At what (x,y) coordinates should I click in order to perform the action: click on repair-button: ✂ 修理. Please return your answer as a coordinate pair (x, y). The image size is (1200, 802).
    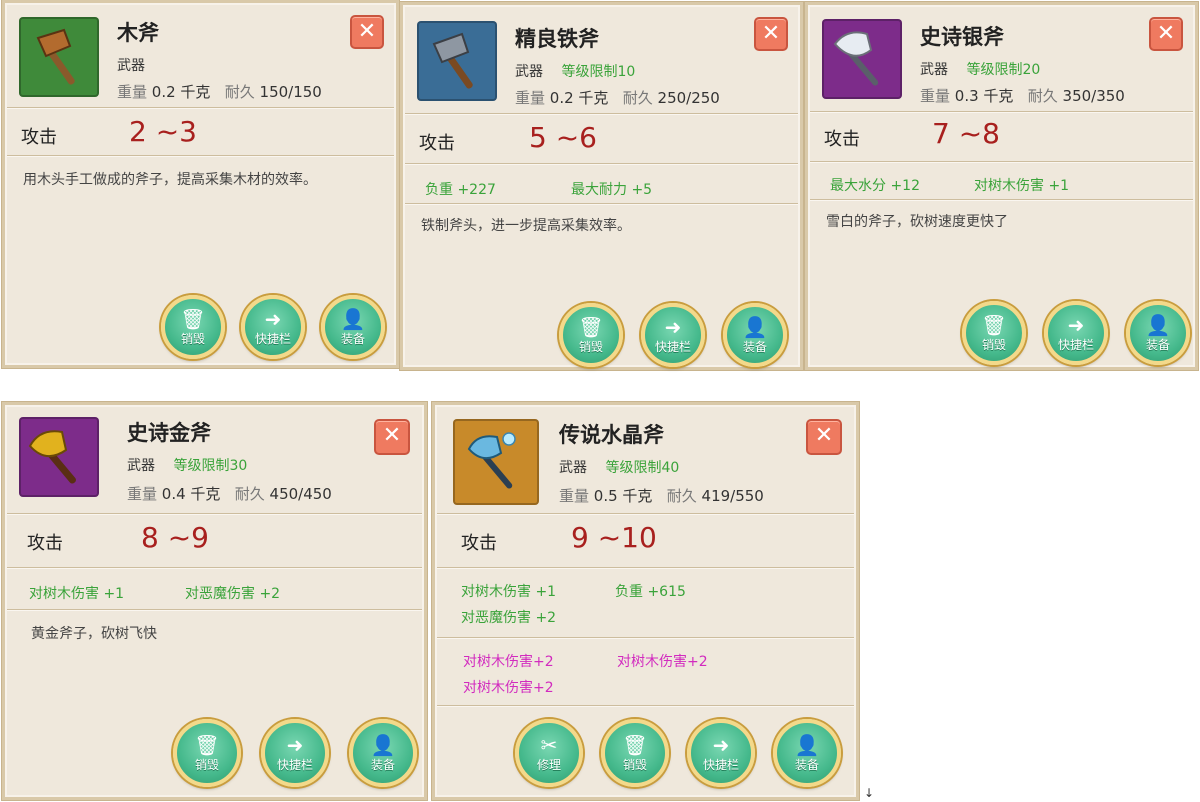
    Looking at the image, I should click on (549, 753).